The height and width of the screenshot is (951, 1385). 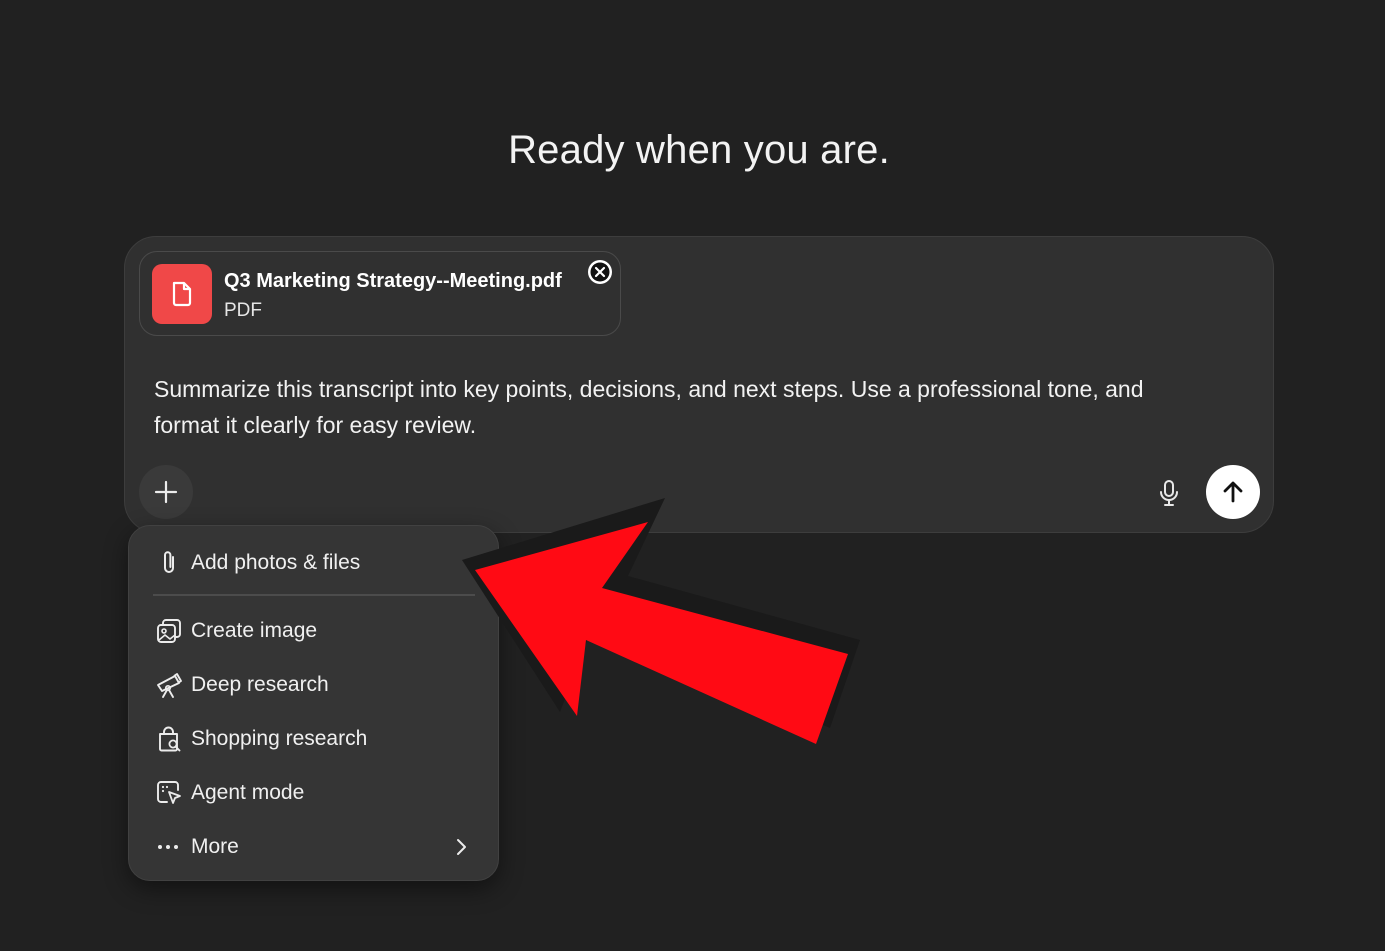 I want to click on send-button, so click(x=1233, y=492).